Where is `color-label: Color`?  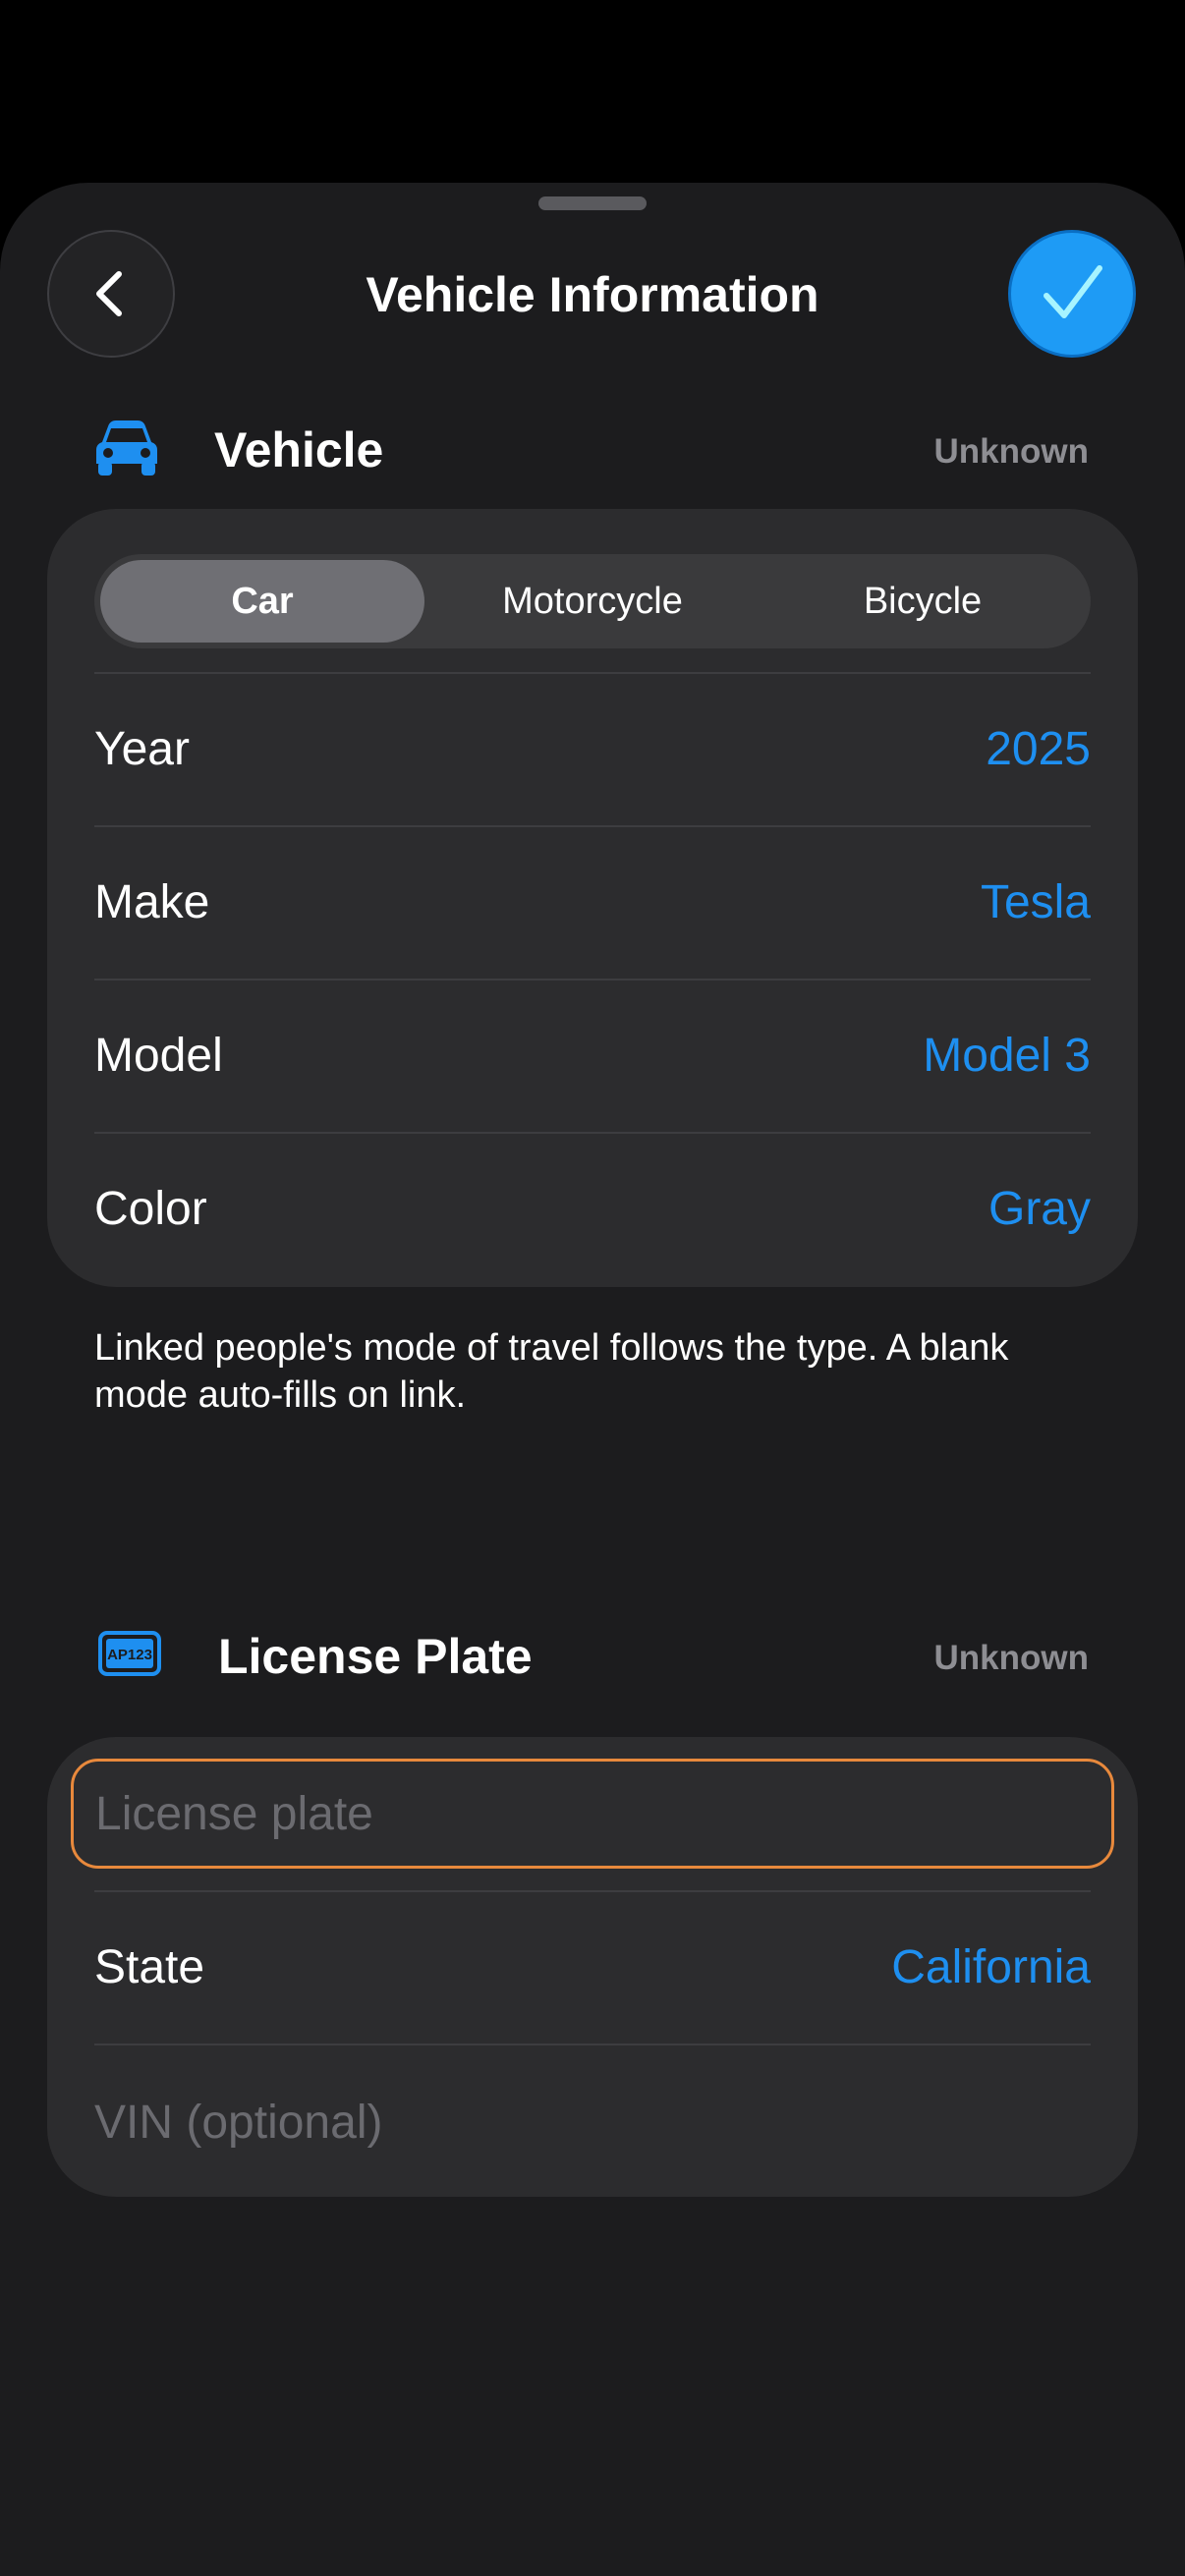
color-label: Color is located at coordinates (151, 1209).